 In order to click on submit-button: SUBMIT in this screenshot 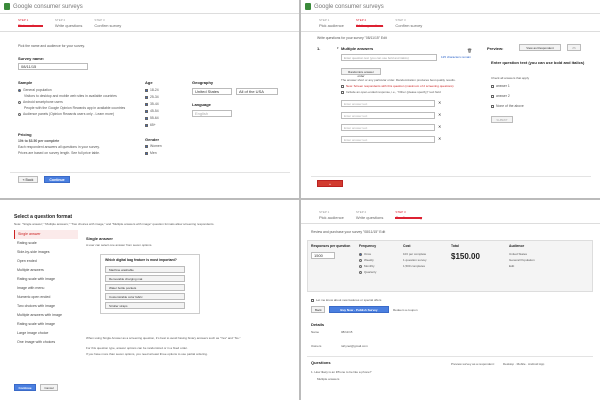, I will do `click(502, 119)`.